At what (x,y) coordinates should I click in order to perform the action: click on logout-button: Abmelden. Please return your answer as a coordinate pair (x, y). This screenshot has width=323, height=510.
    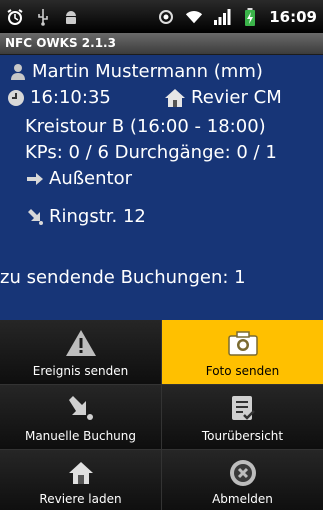
    Looking at the image, I should click on (242, 480).